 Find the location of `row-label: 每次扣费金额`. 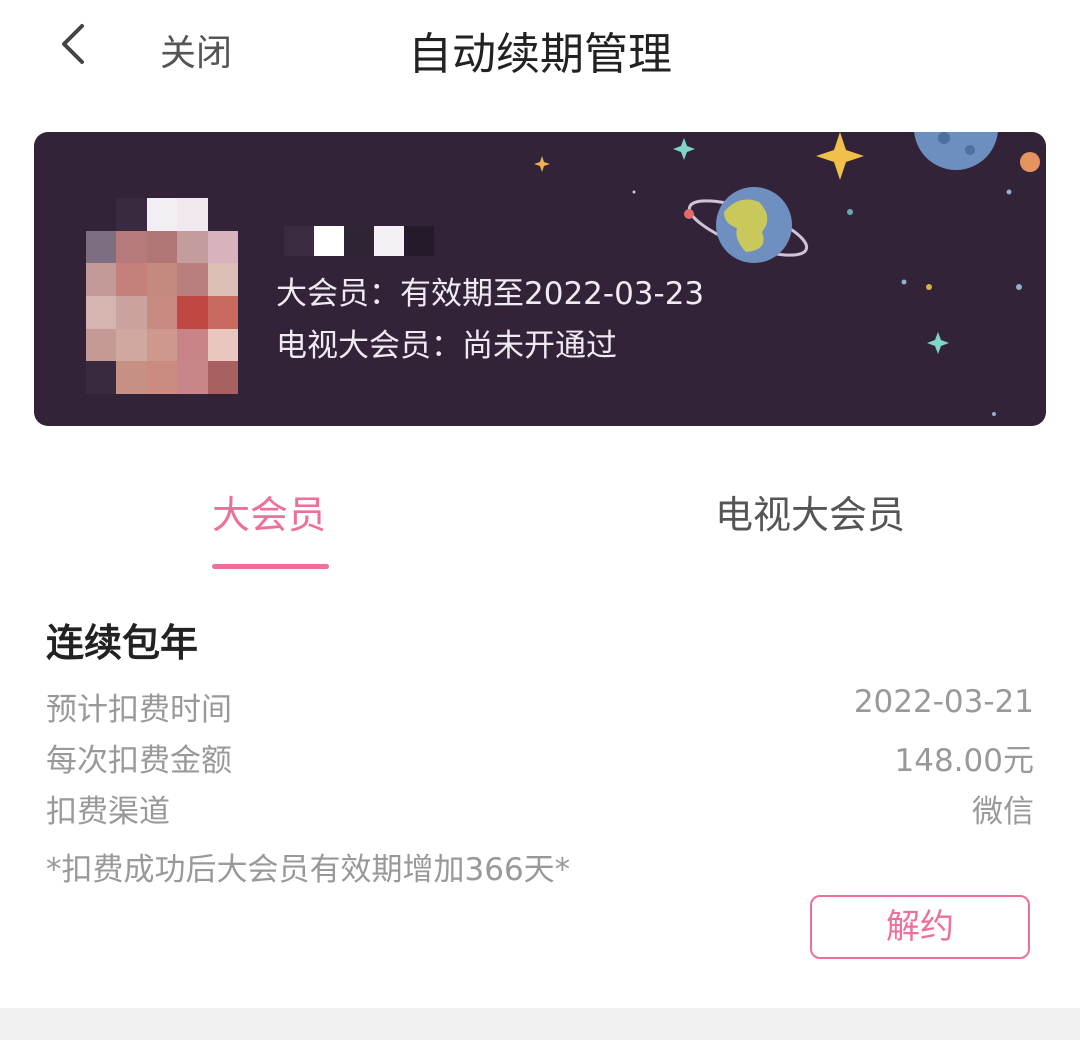

row-label: 每次扣费金额 is located at coordinates (139, 761).